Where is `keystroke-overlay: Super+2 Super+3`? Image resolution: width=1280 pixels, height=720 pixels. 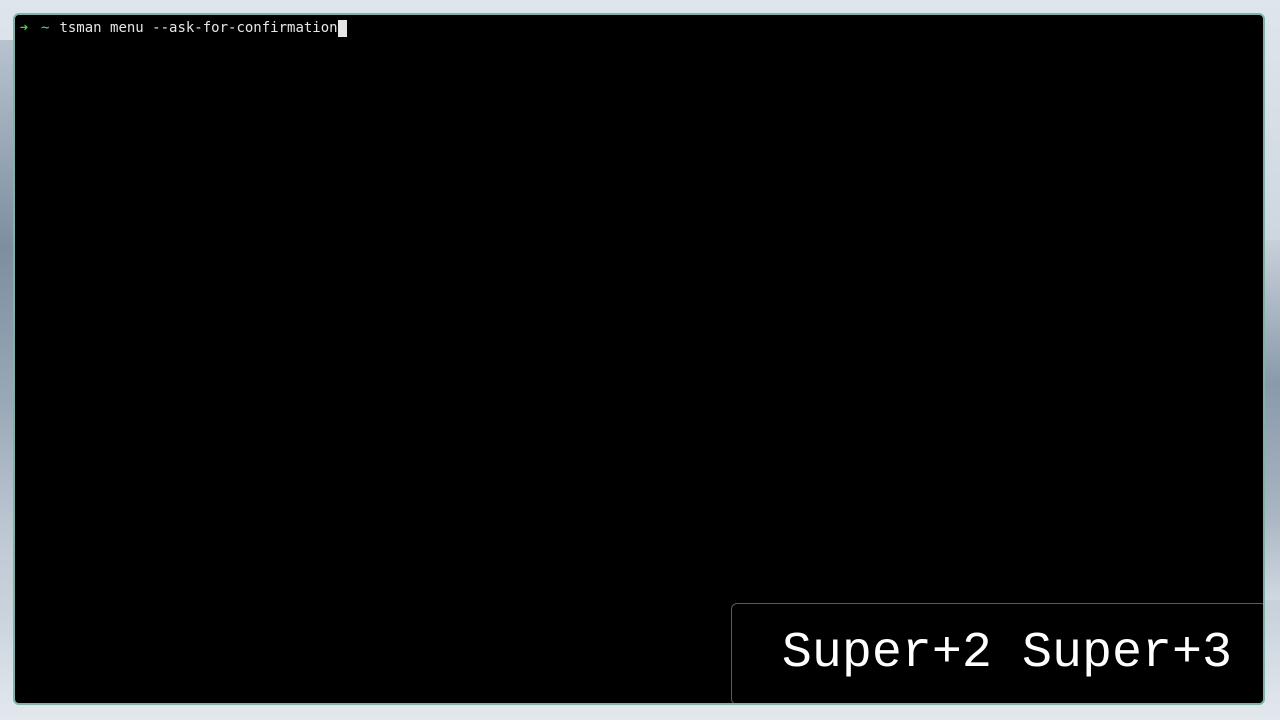 keystroke-overlay: Super+2 Super+3 is located at coordinates (997, 653).